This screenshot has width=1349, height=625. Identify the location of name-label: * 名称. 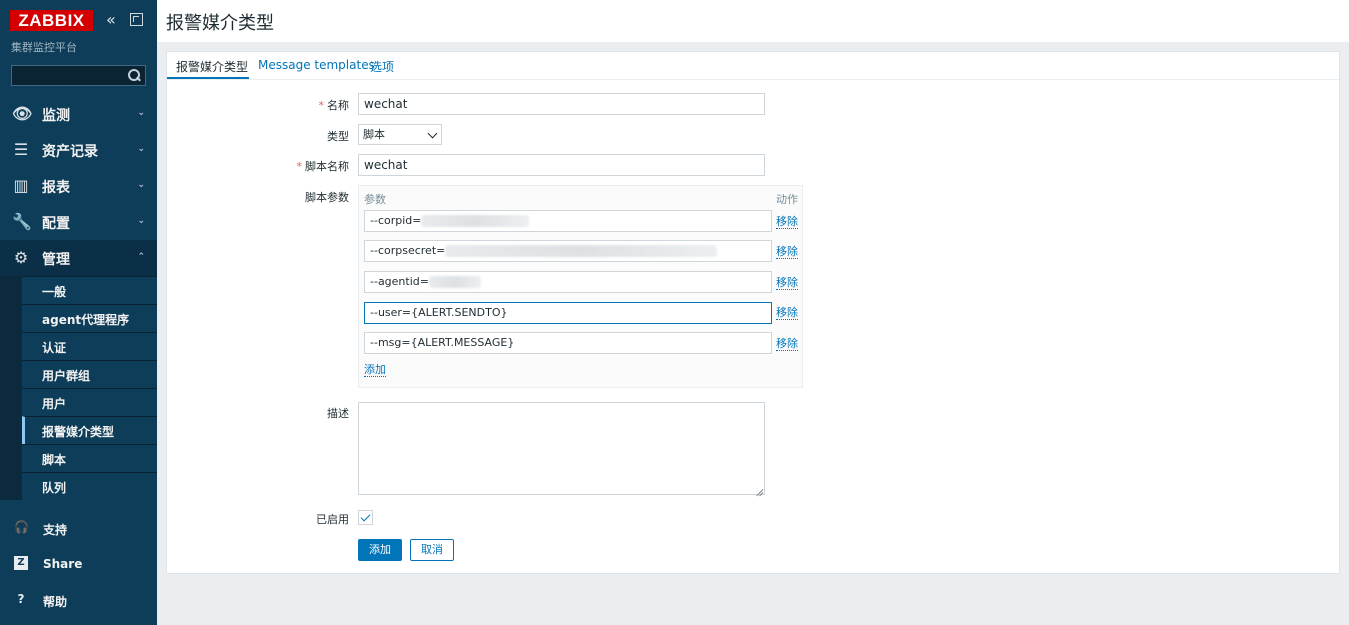
(308, 105).